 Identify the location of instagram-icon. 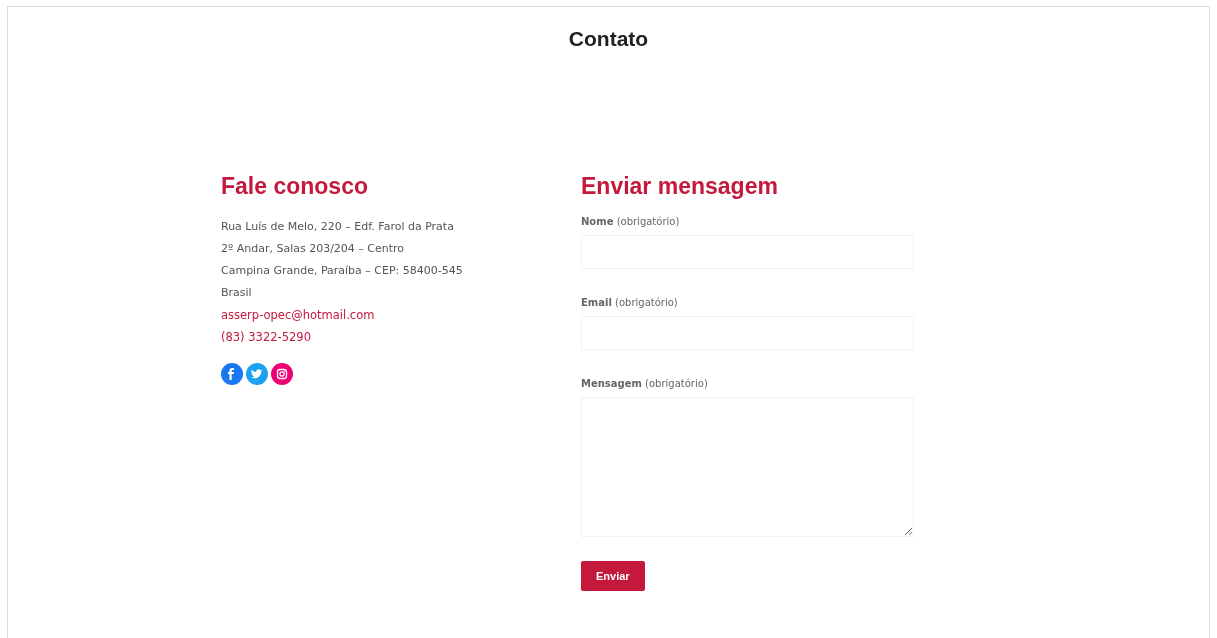
(282, 374).